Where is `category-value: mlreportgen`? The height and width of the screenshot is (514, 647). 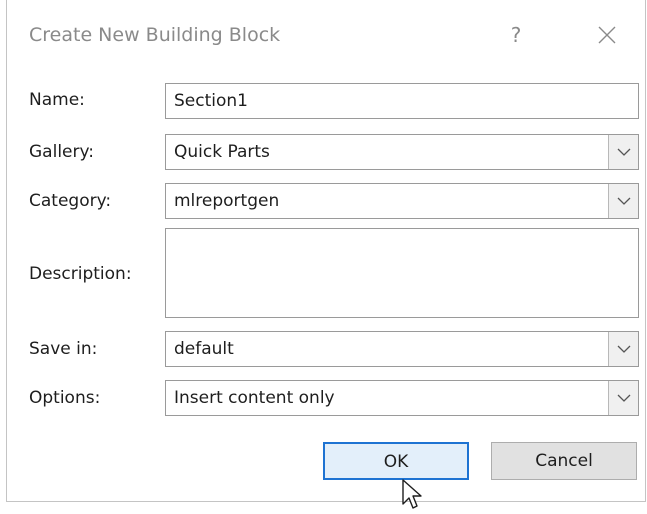 category-value: mlreportgen is located at coordinates (227, 201).